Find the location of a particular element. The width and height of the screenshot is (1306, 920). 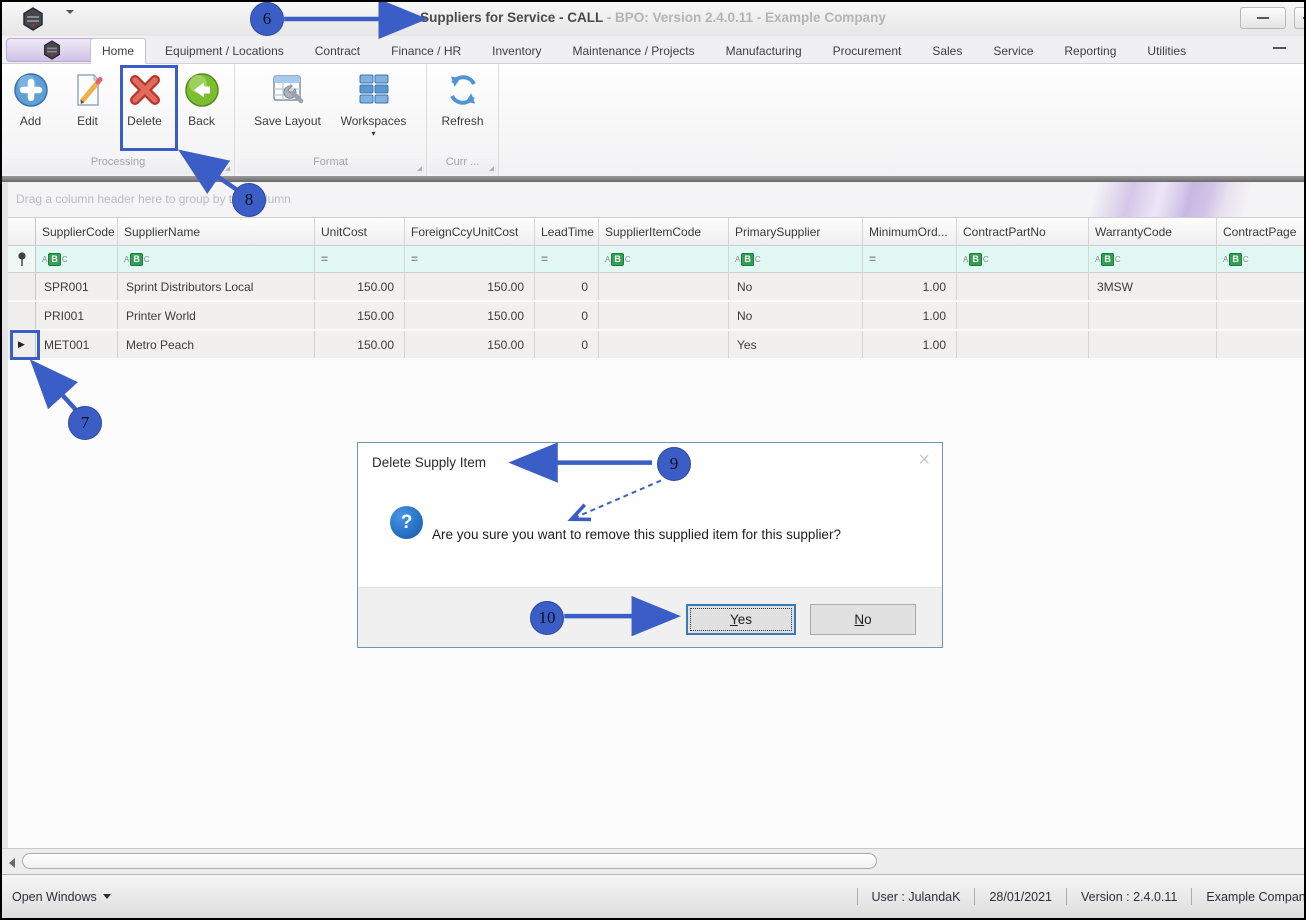

delete-icon is located at coordinates (145, 90).